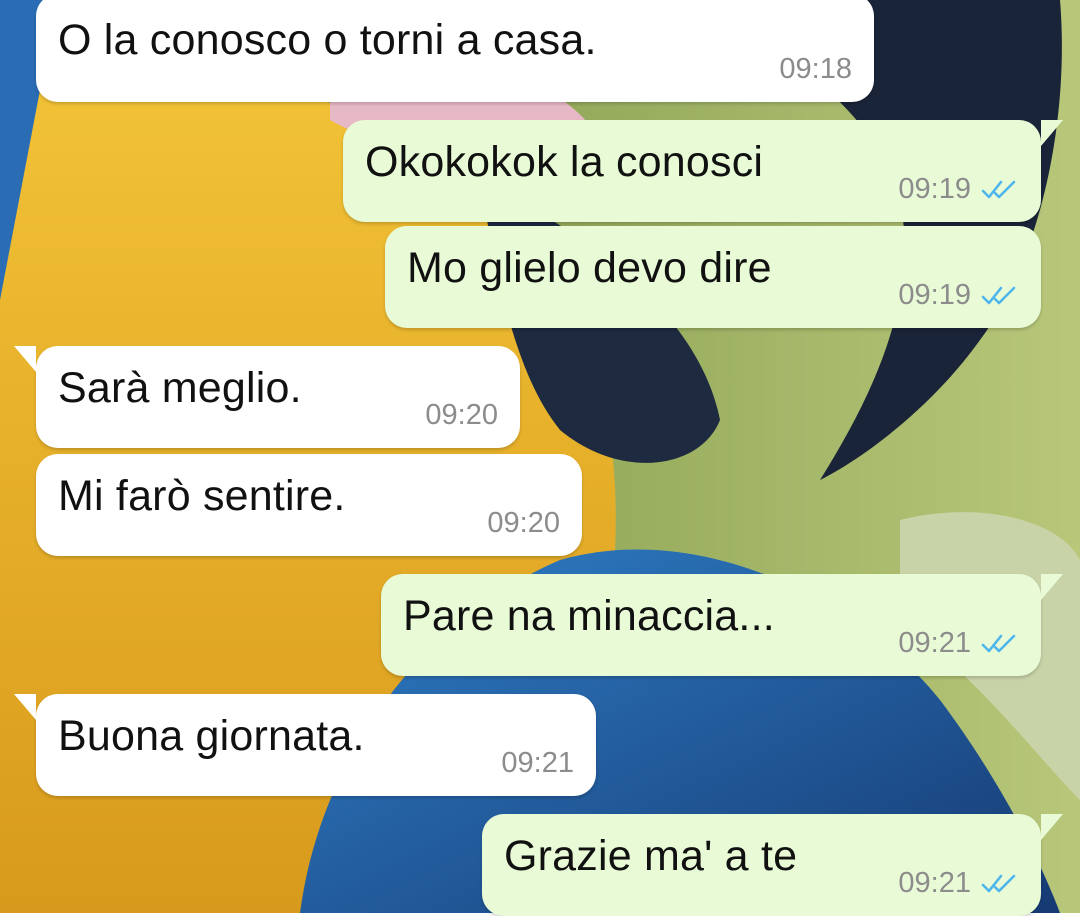  I want to click on message-bubble-outgoing: Grazie ma' a te 09:21, so click(761, 865).